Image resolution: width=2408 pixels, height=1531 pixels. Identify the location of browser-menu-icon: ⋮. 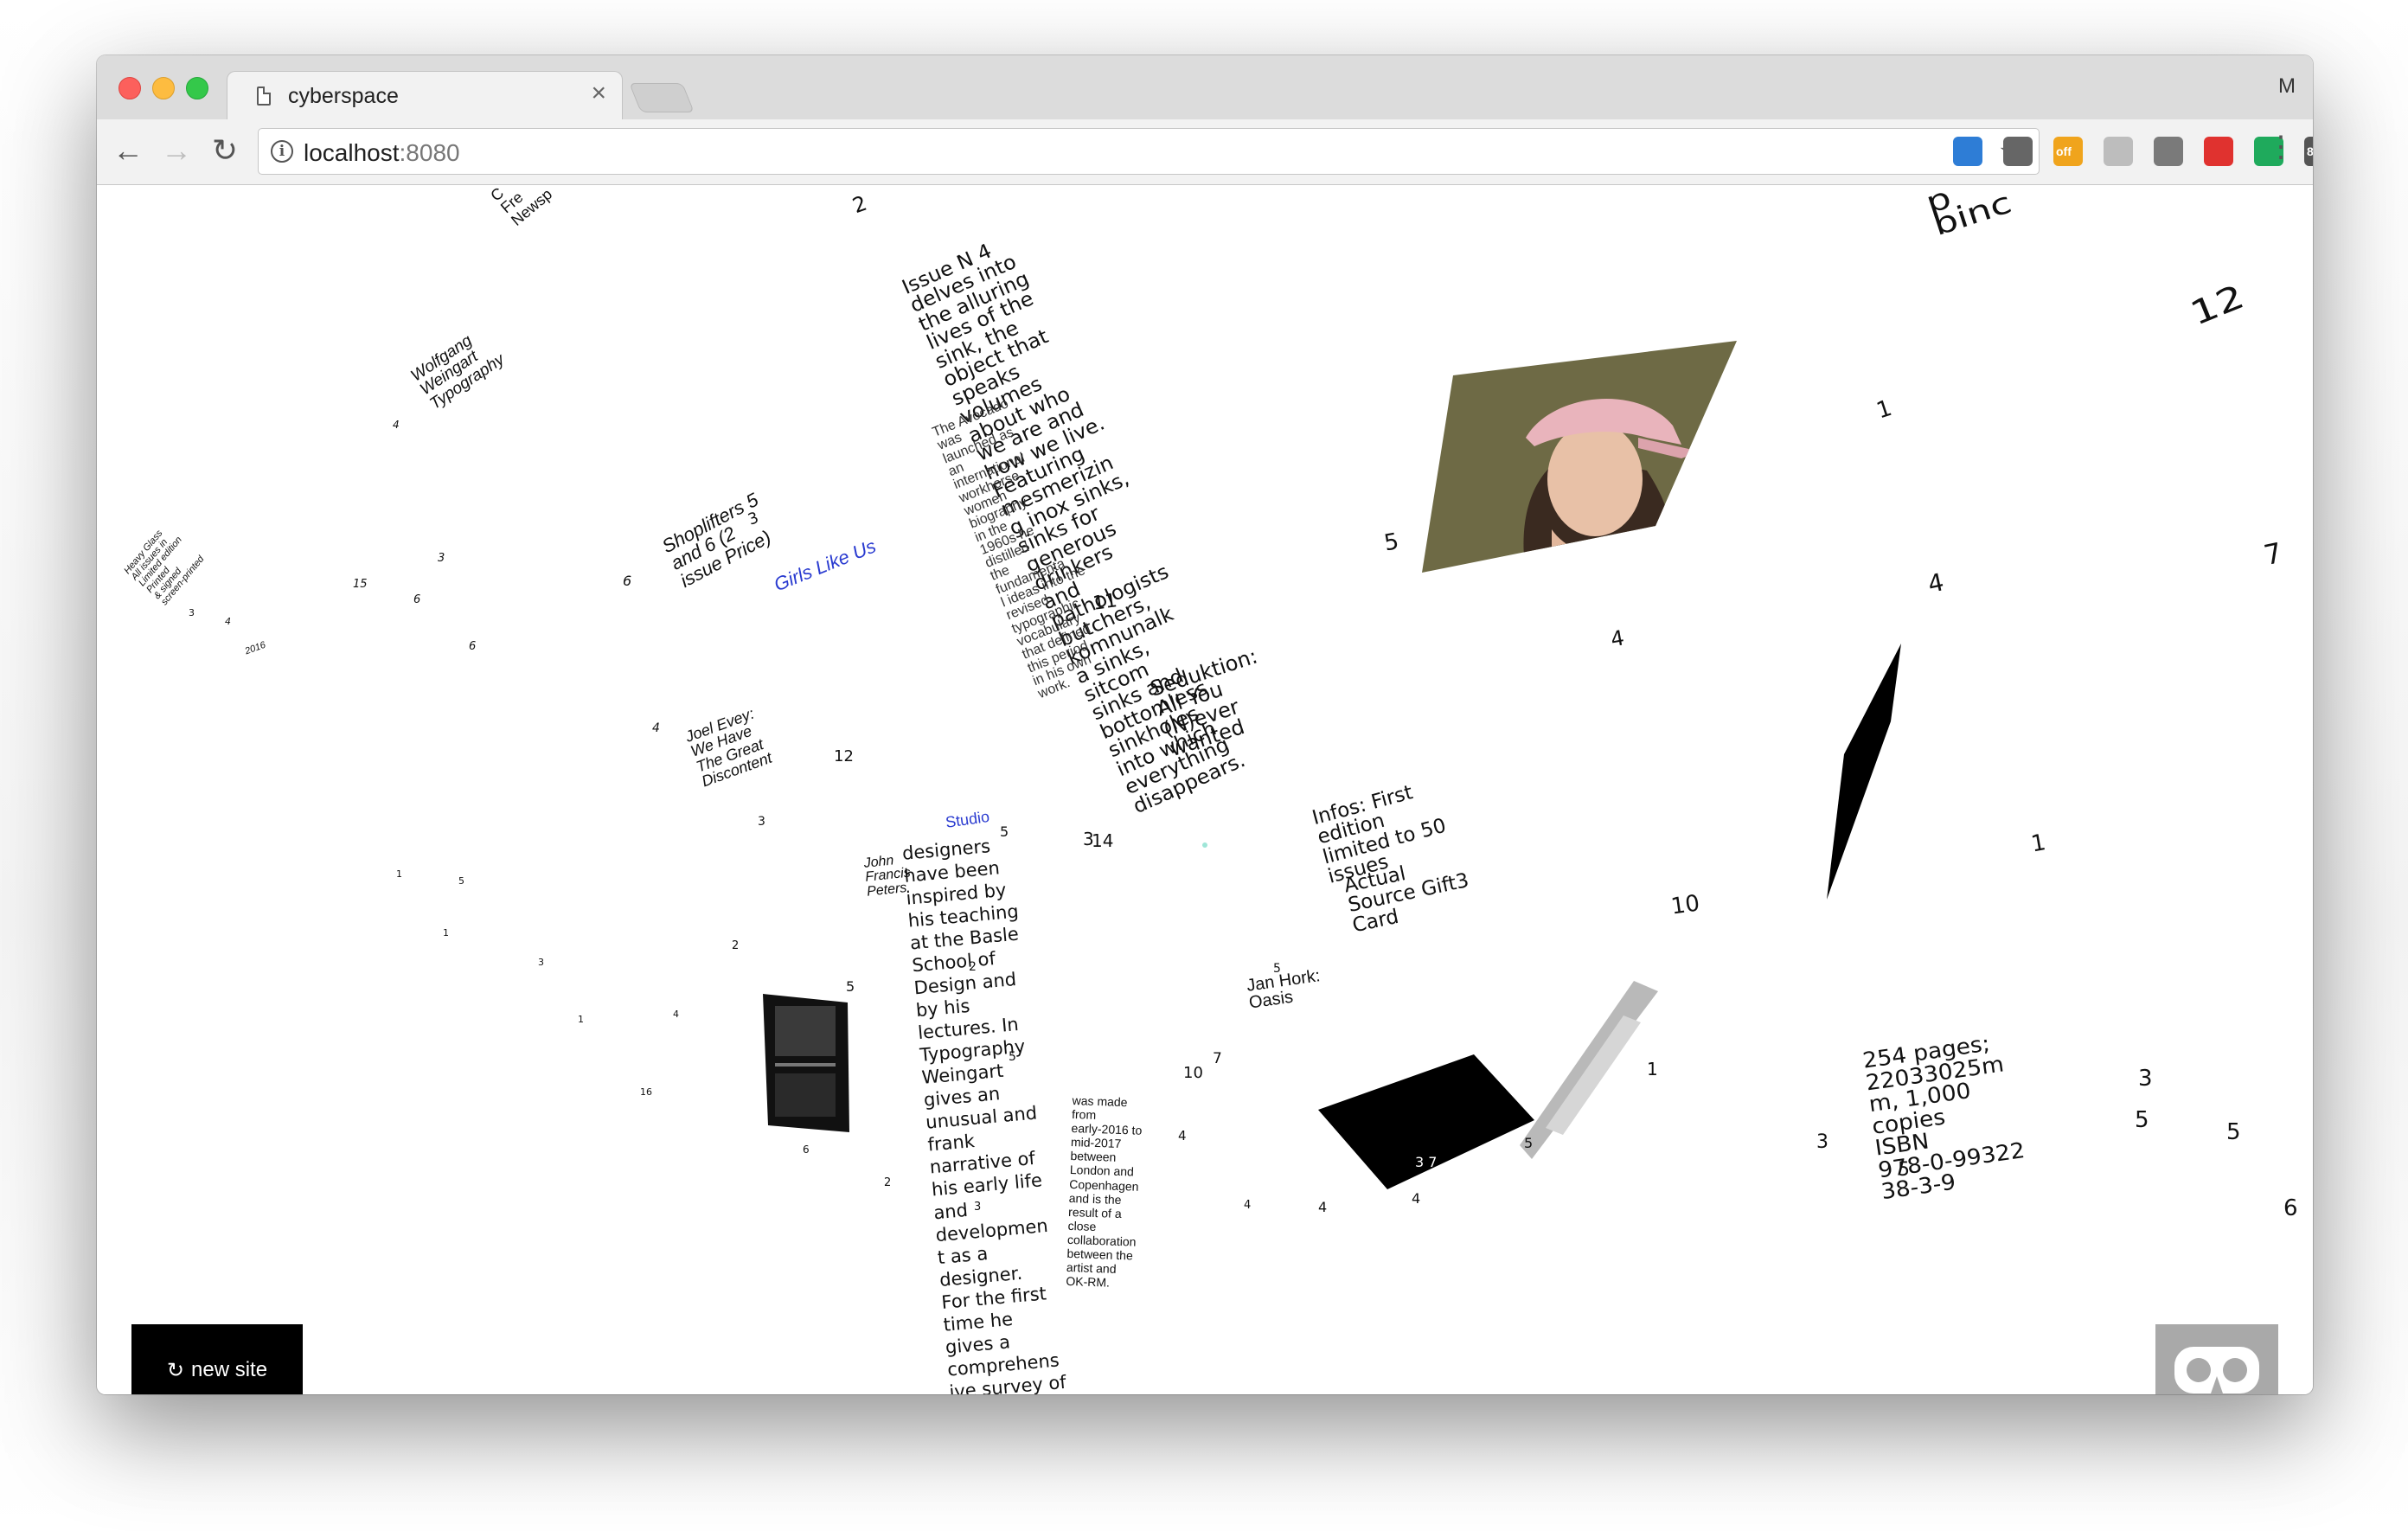
(2281, 147).